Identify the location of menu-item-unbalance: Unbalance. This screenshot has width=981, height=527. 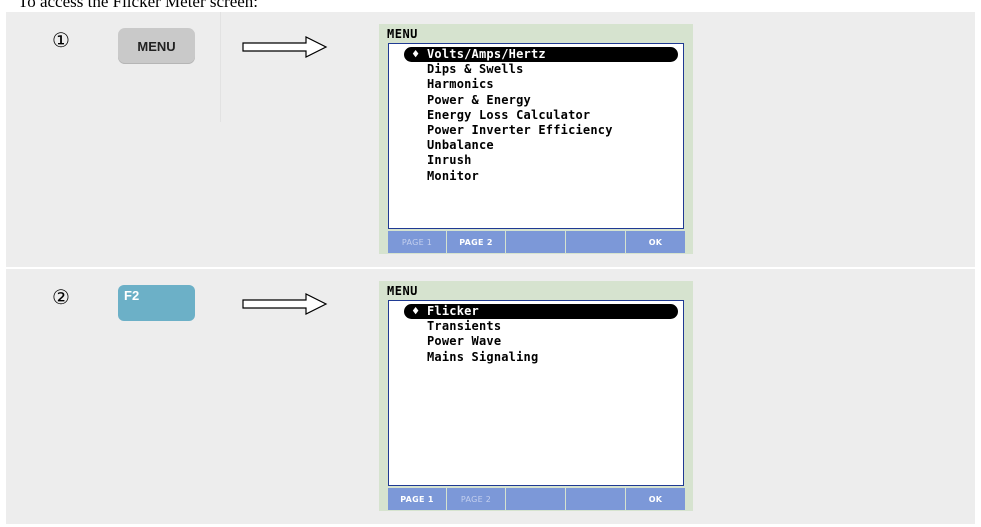
(536, 145).